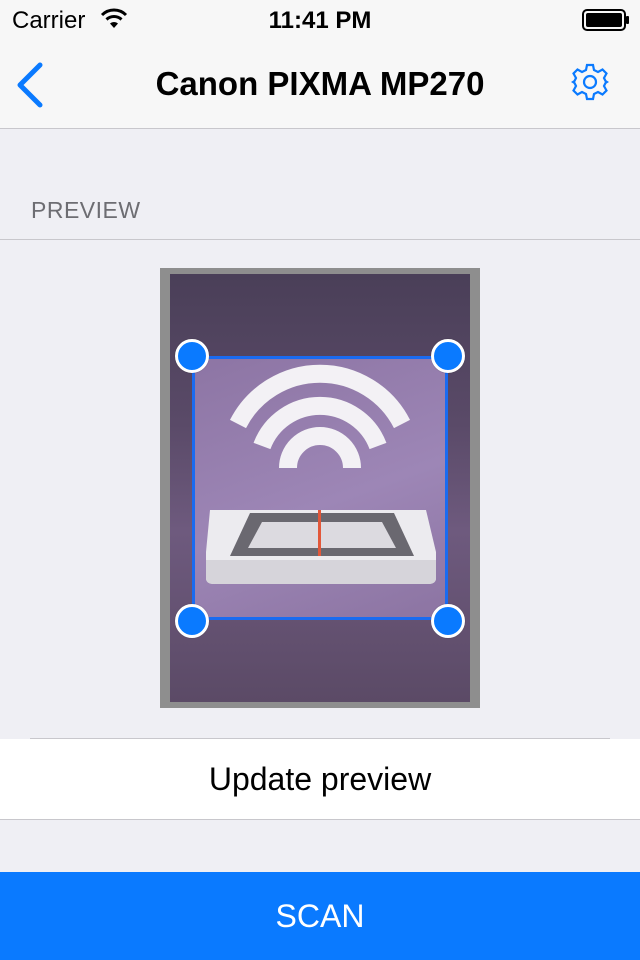 The width and height of the screenshot is (640, 960). What do you see at coordinates (590, 82) in the screenshot?
I see `gear-icon` at bounding box center [590, 82].